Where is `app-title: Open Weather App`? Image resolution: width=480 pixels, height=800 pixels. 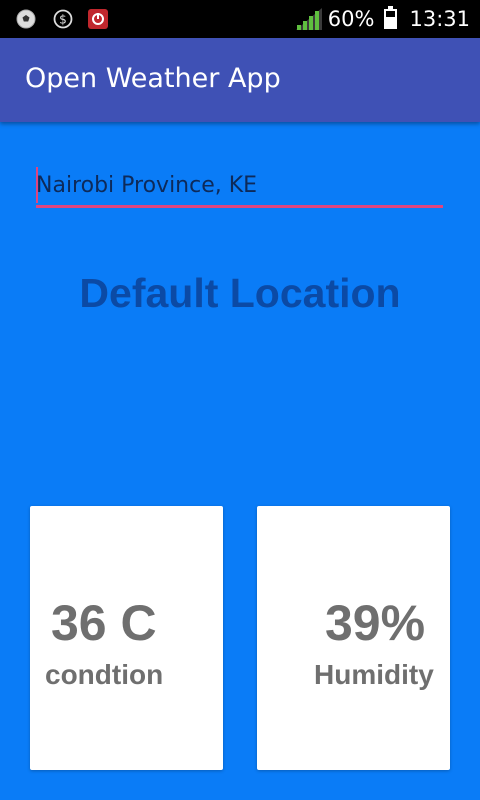 app-title: Open Weather App is located at coordinates (153, 78).